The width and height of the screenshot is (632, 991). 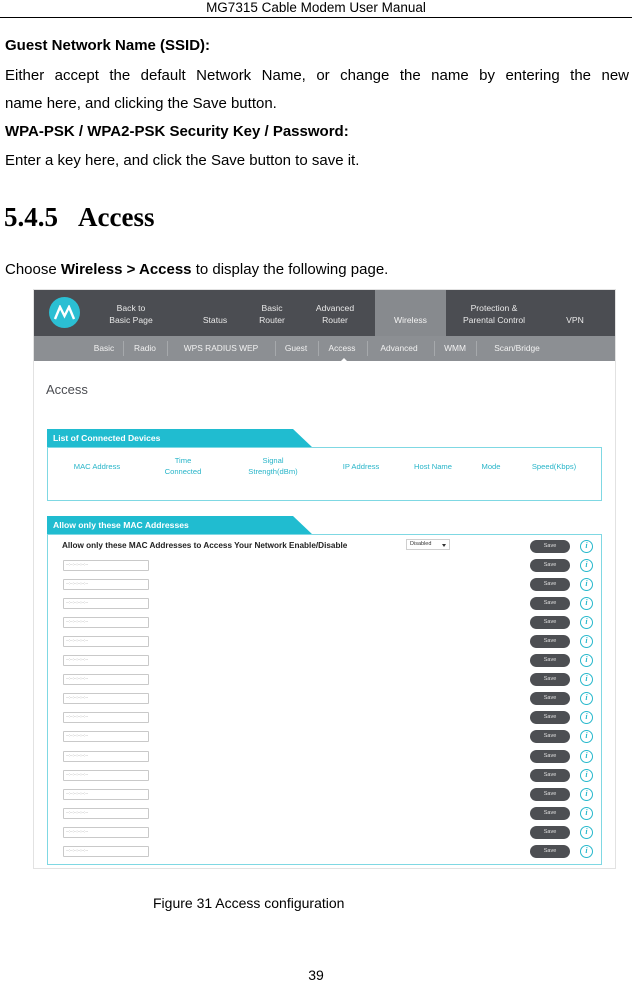 I want to click on motorola-logo, so click(x=64, y=312).